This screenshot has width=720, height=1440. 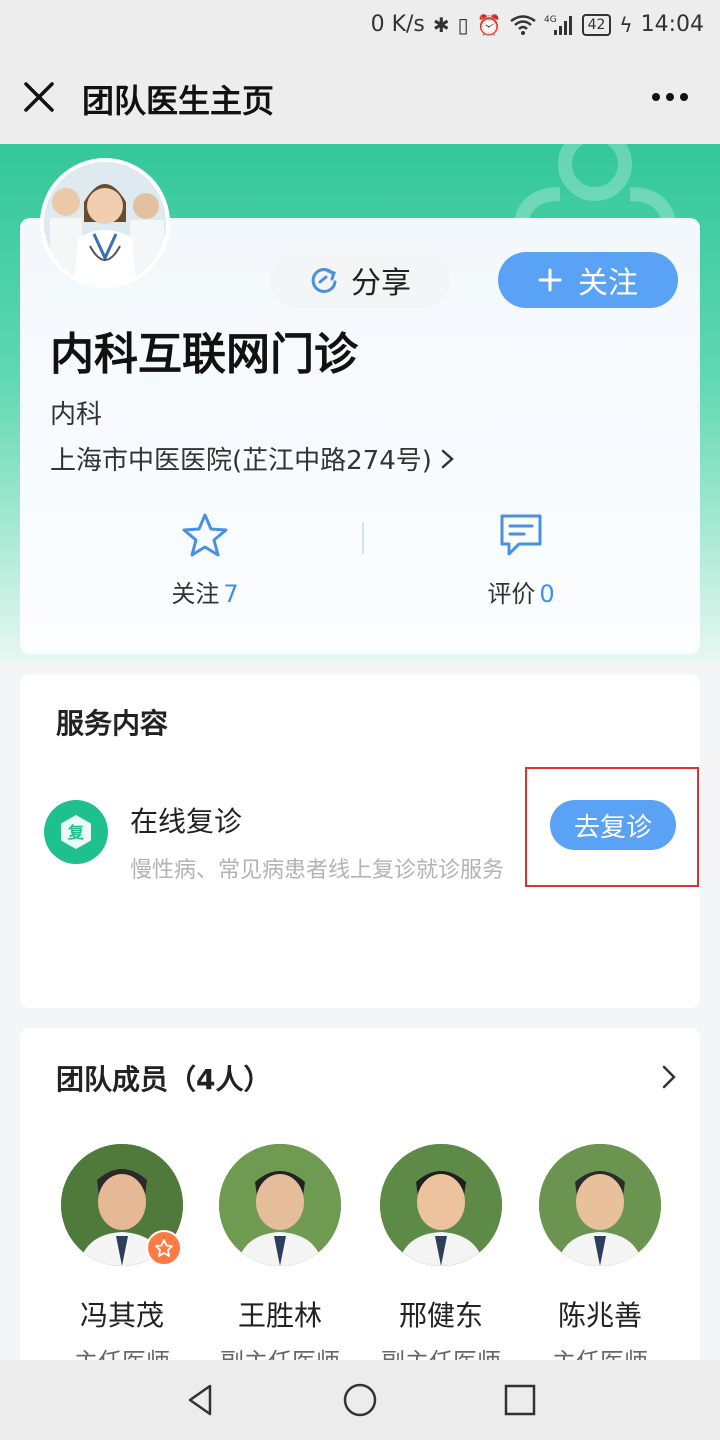 I want to click on service-icon-char: 复, so click(x=76, y=832).